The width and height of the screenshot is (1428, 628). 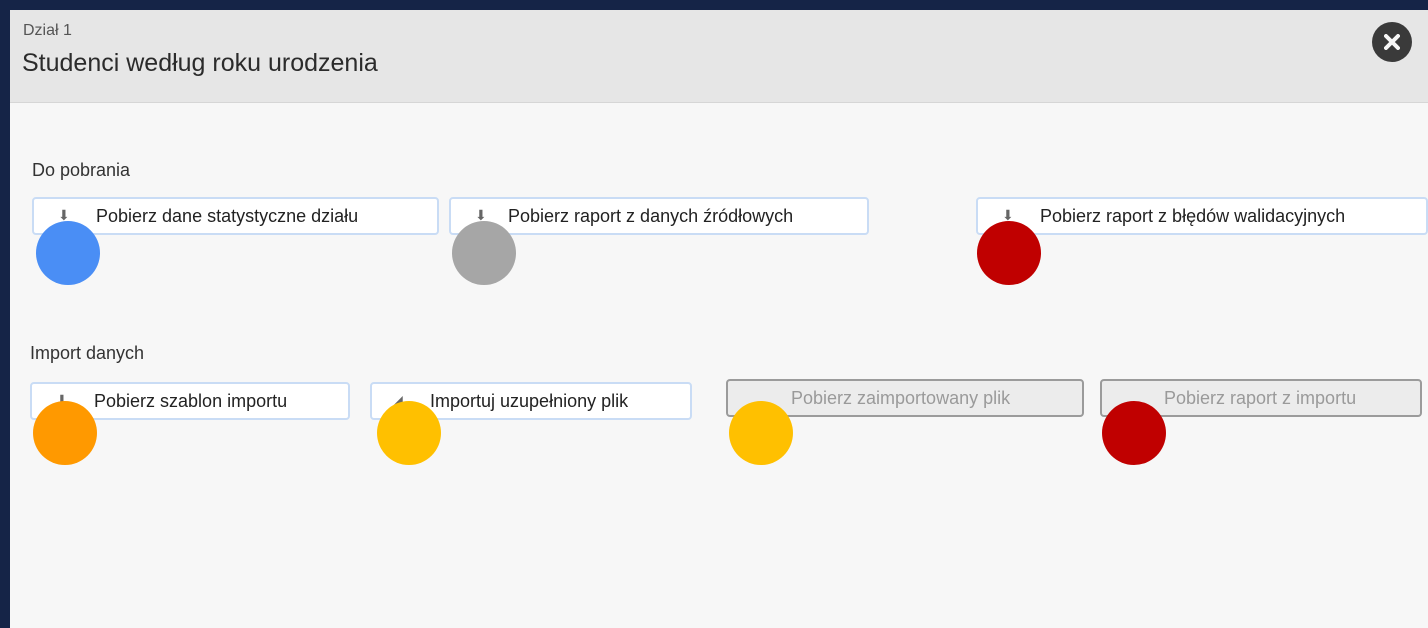 What do you see at coordinates (81, 170) in the screenshot?
I see `downloads-section-label: Do pobrania` at bounding box center [81, 170].